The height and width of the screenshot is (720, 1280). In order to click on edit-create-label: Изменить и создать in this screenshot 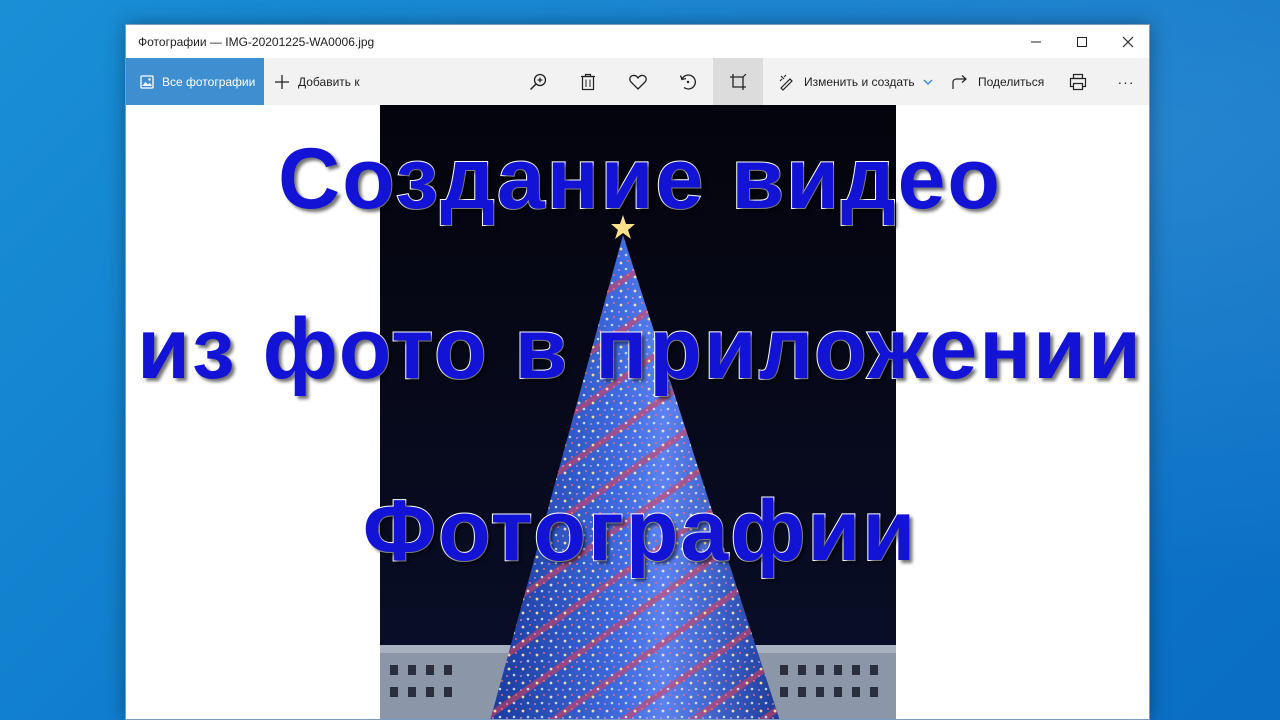, I will do `click(859, 81)`.